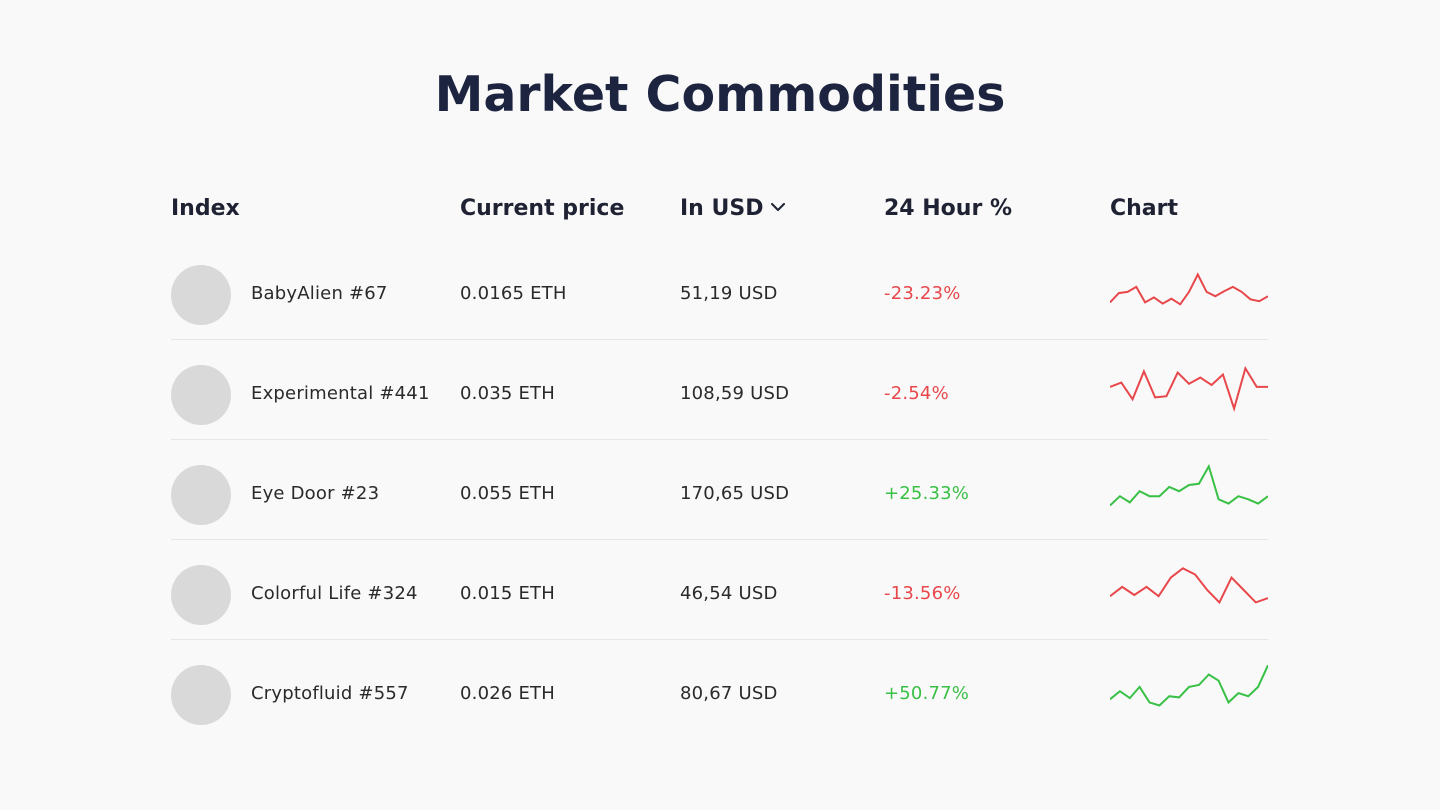 The width and height of the screenshot is (1440, 810). What do you see at coordinates (729, 593) in the screenshot?
I see `usd-value: 46,54 USD` at bounding box center [729, 593].